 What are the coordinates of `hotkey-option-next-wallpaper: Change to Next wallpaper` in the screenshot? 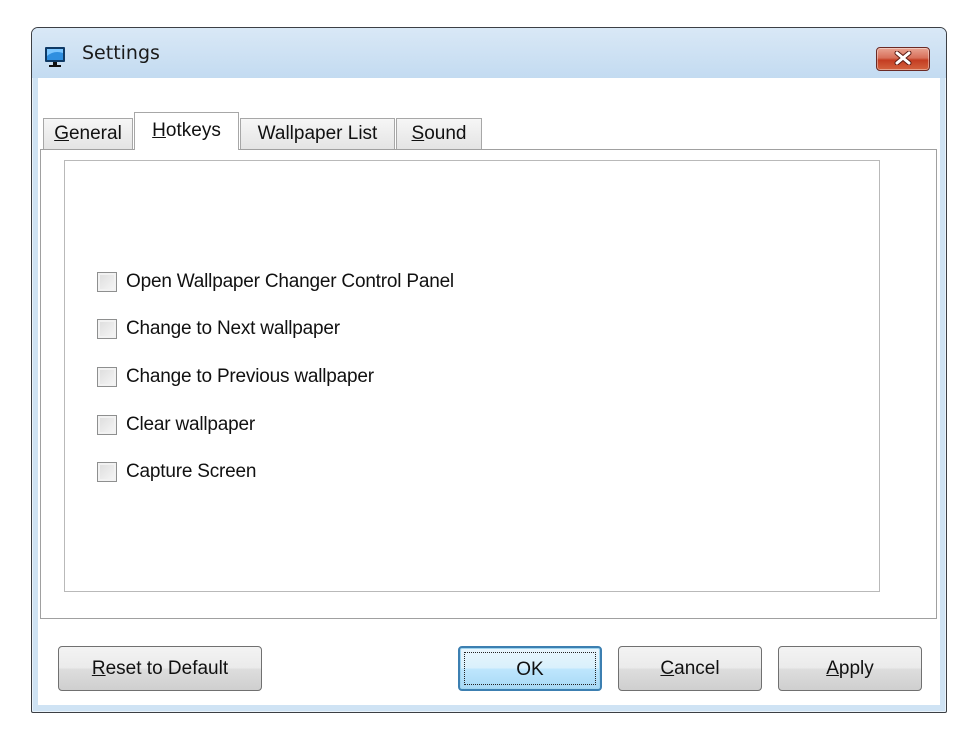 It's located at (218, 329).